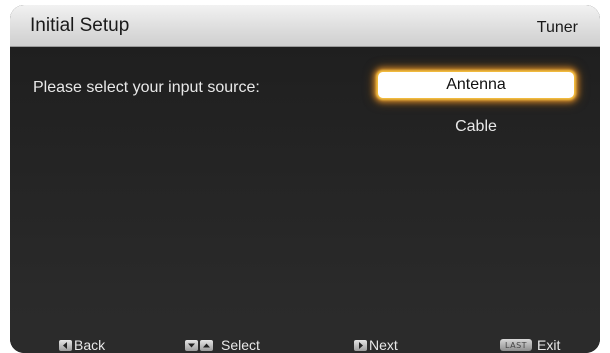  I want to click on page-title: Initial Setup, so click(80, 25).